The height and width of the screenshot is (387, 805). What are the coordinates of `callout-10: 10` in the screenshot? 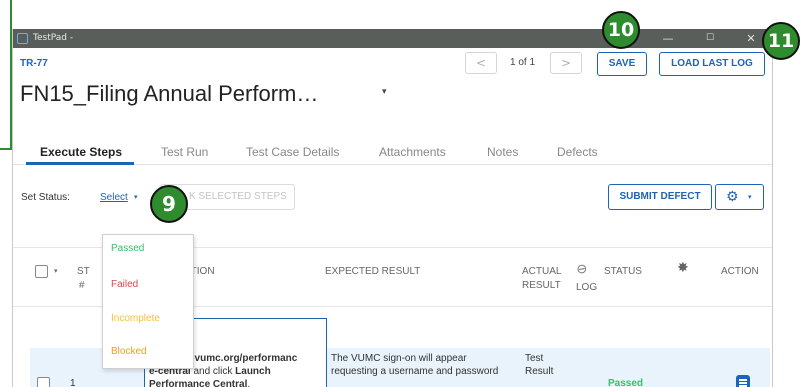 It's located at (621, 30).